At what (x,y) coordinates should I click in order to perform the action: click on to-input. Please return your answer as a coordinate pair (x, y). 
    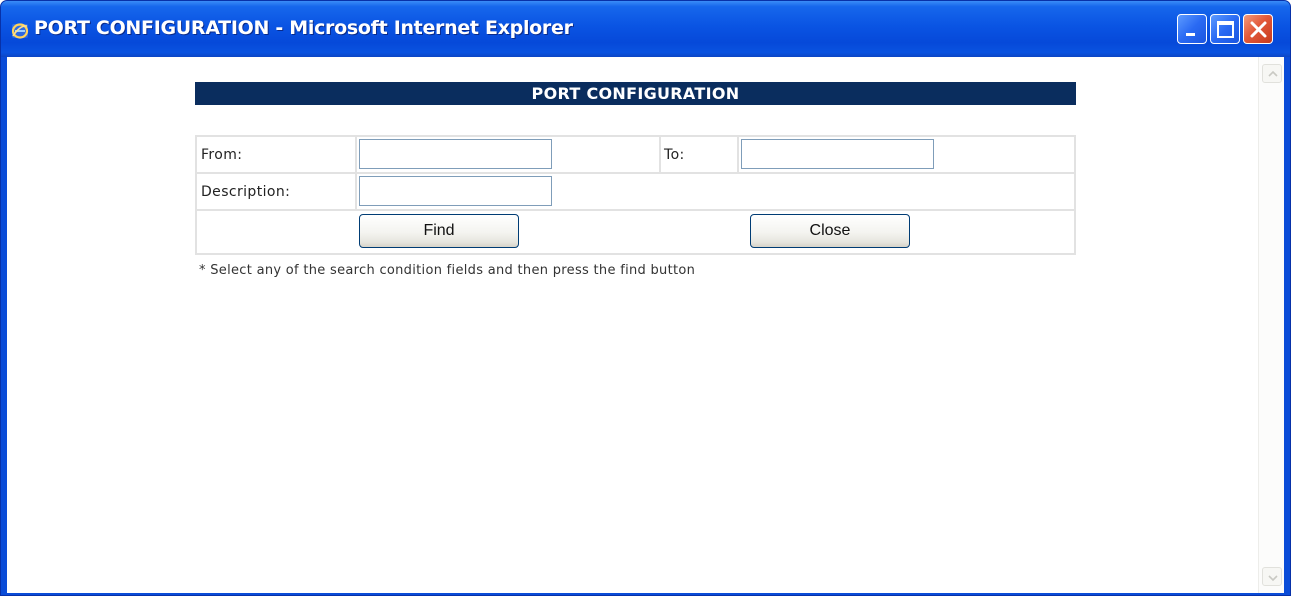
    Looking at the image, I should click on (837, 154).